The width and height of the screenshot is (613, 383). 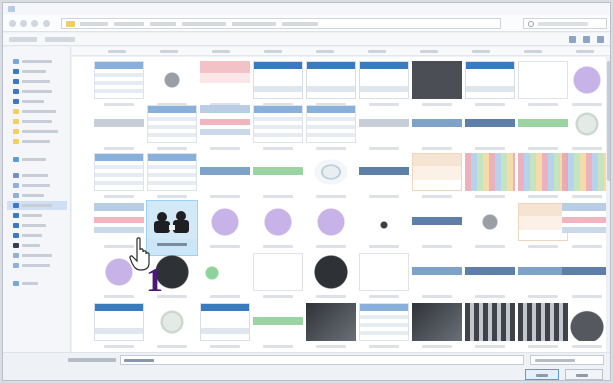 What do you see at coordinates (34, 23) in the screenshot?
I see `recent-locations-icon` at bounding box center [34, 23].